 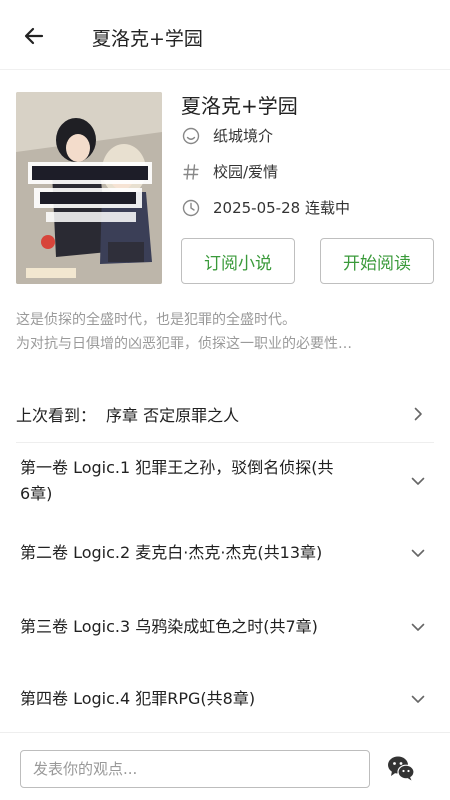 I want to click on book-title: 夏洛克+学园, so click(x=239, y=106).